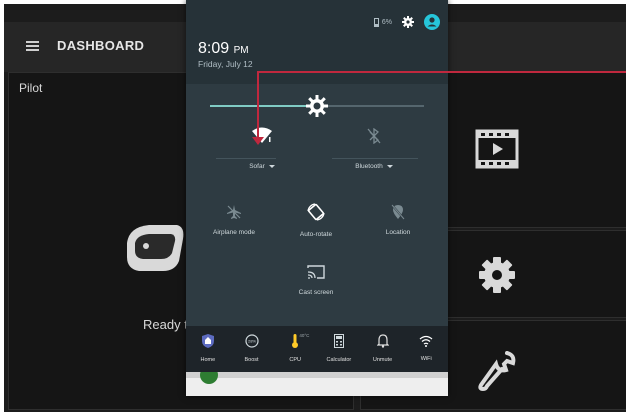  What do you see at coordinates (339, 360) in the screenshot?
I see `shortcut-calculator-label: Calculator` at bounding box center [339, 360].